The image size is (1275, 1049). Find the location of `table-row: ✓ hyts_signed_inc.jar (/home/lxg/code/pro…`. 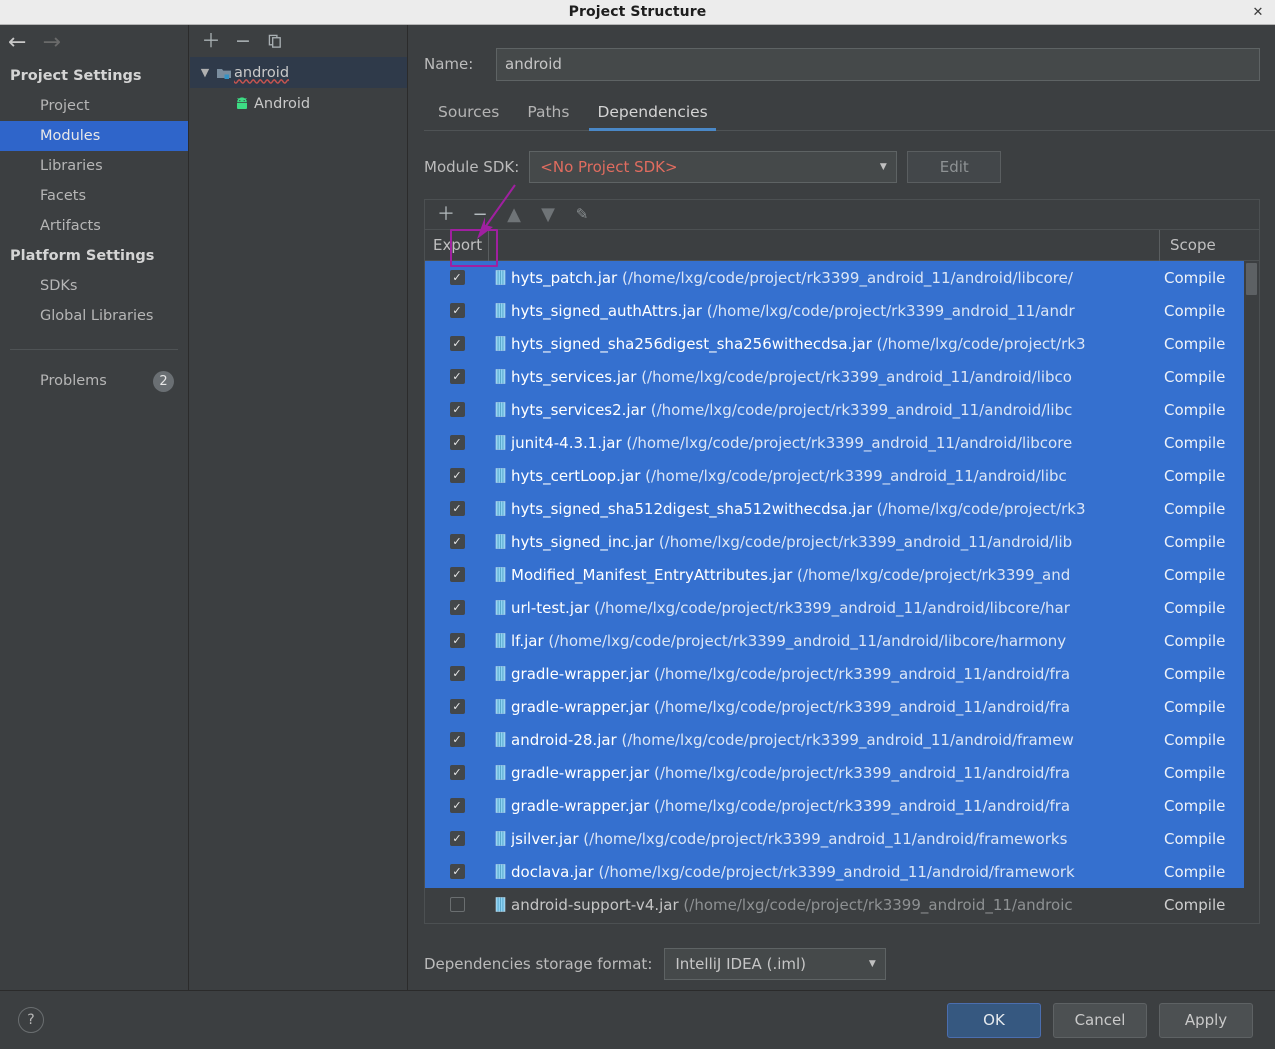

table-row: ✓ hyts_signed_inc.jar (/home/lxg/code/pro… is located at coordinates (842, 541).